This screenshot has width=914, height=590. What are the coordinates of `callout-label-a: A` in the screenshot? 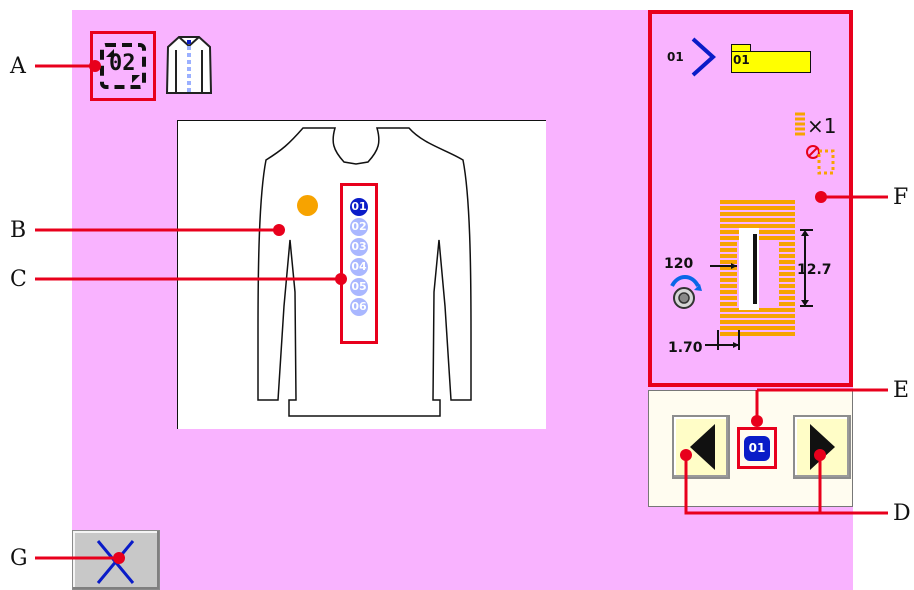 It's located at (18, 66).